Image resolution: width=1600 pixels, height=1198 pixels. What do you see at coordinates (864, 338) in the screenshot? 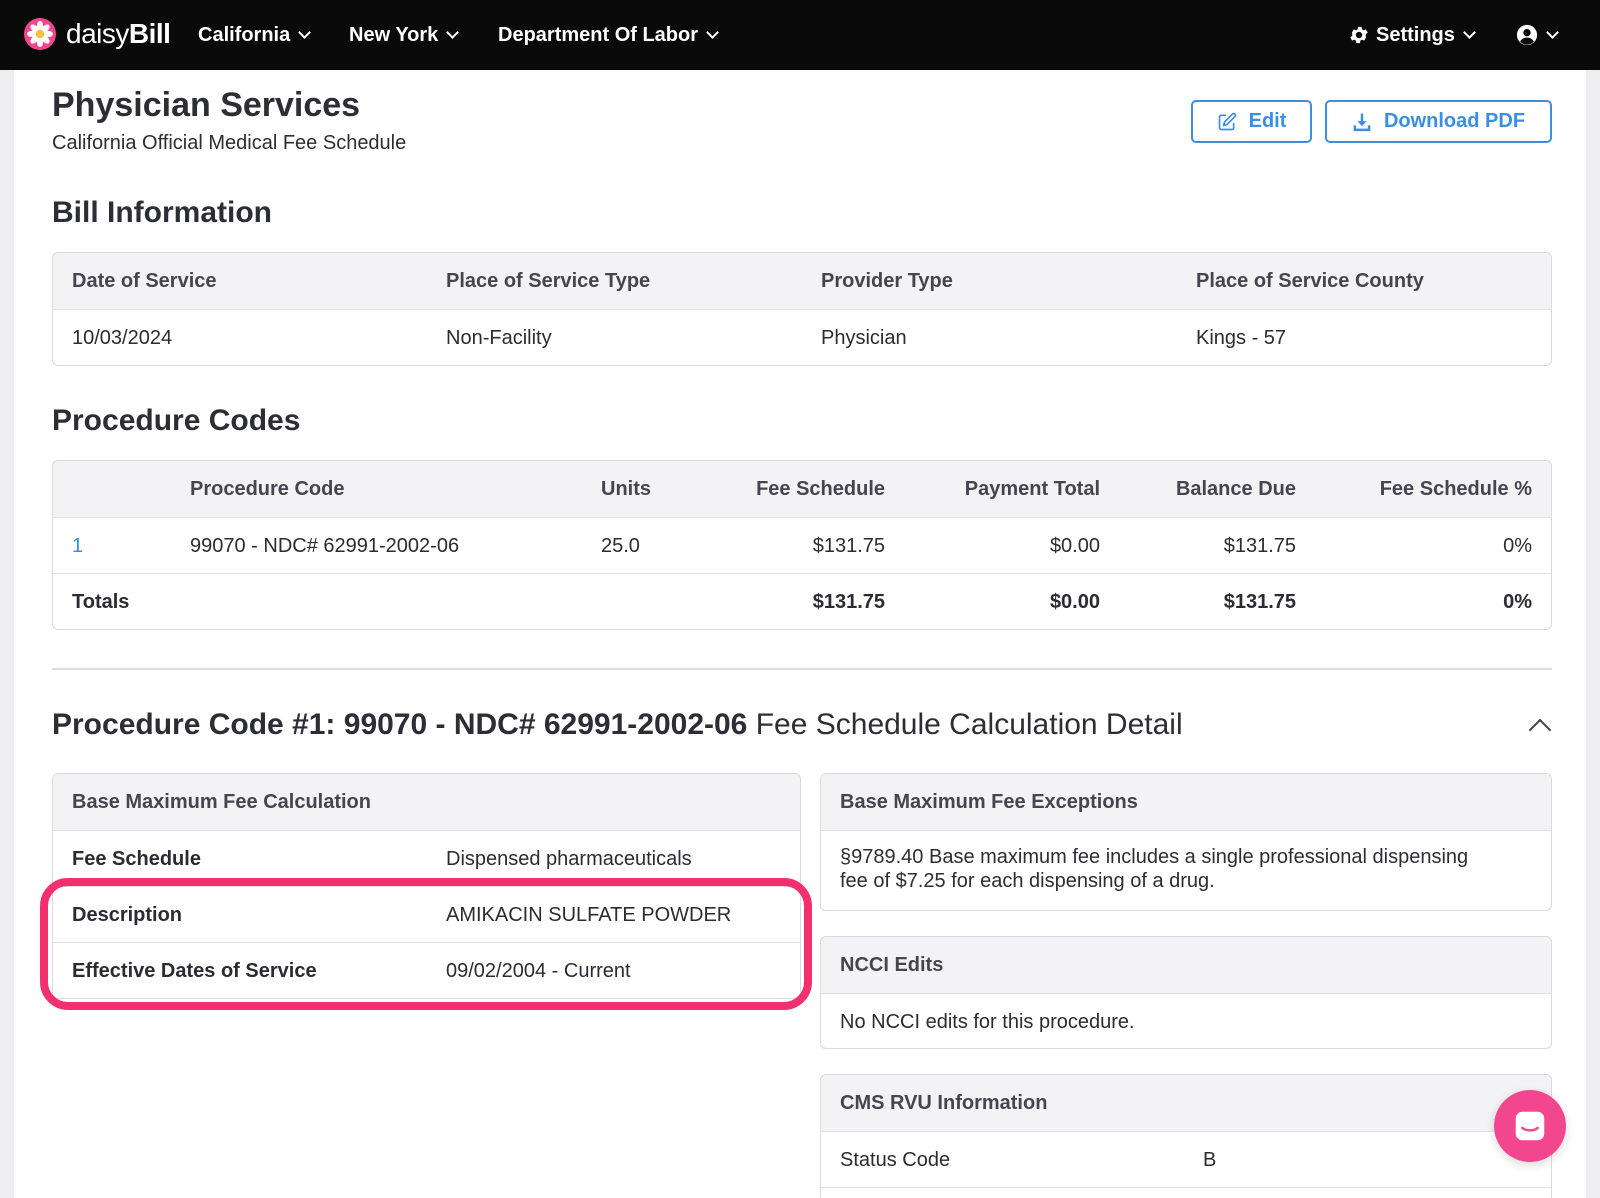
I see `provider-type-value: Physician` at bounding box center [864, 338].